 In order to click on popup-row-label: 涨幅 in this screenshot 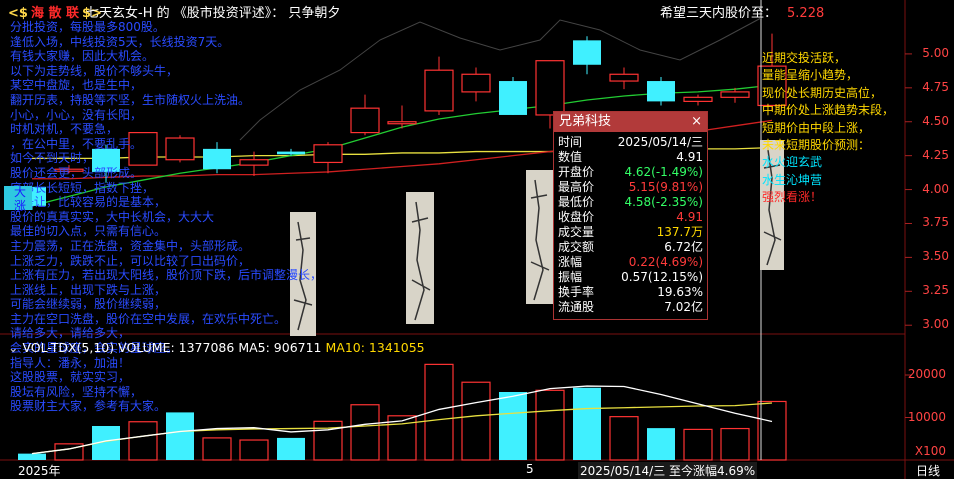, I will do `click(570, 262)`.